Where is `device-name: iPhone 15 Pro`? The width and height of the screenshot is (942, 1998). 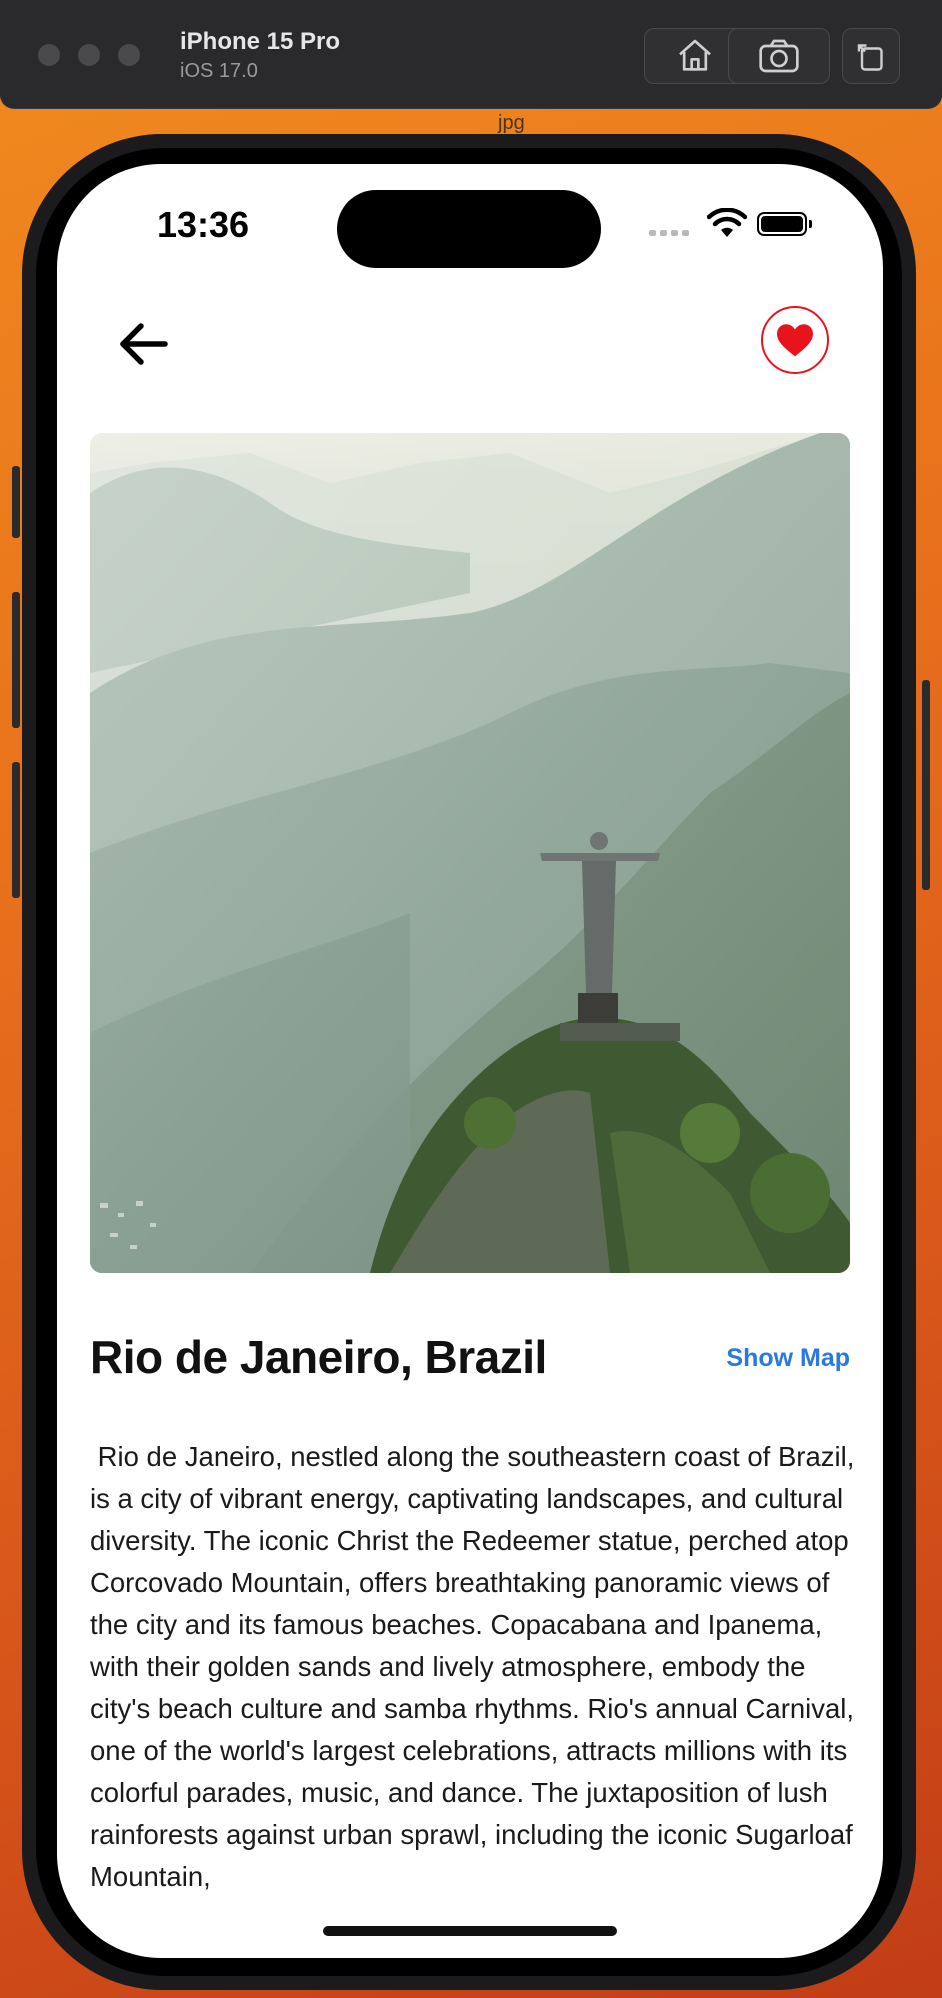 device-name: iPhone 15 Pro is located at coordinates (260, 41).